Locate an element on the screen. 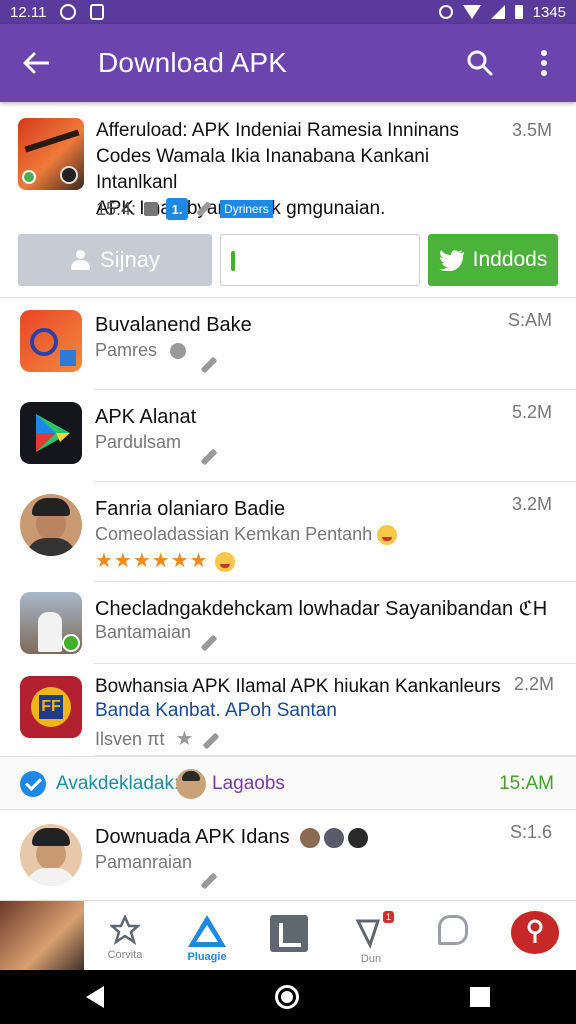 The image size is (576, 1024). arrow-left-icon is located at coordinates (36, 63).